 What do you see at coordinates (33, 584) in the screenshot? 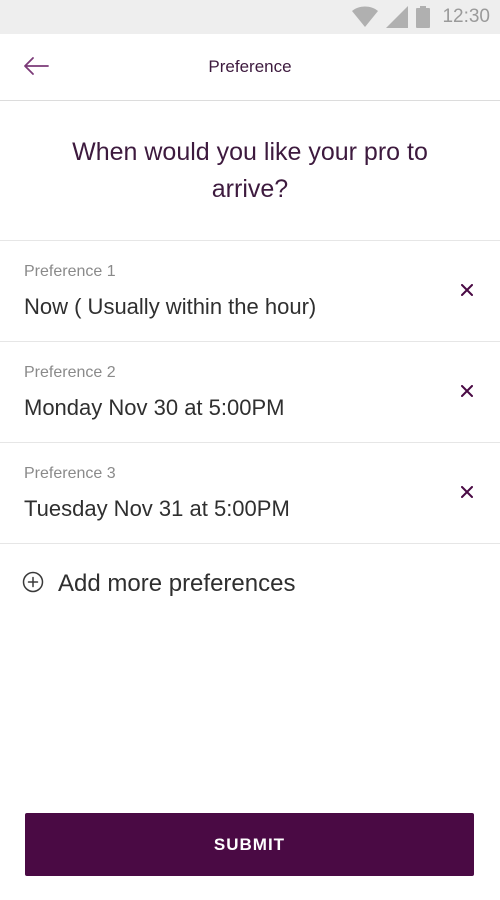
I see `plus-circle-icon` at bounding box center [33, 584].